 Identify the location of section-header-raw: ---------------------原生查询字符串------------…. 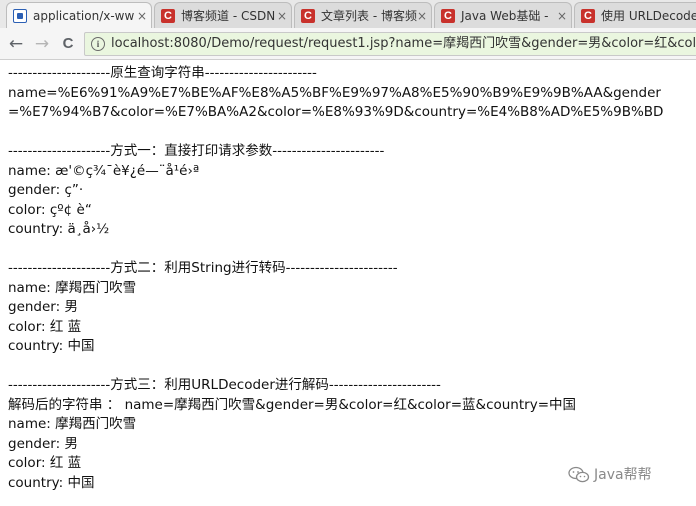
(162, 73).